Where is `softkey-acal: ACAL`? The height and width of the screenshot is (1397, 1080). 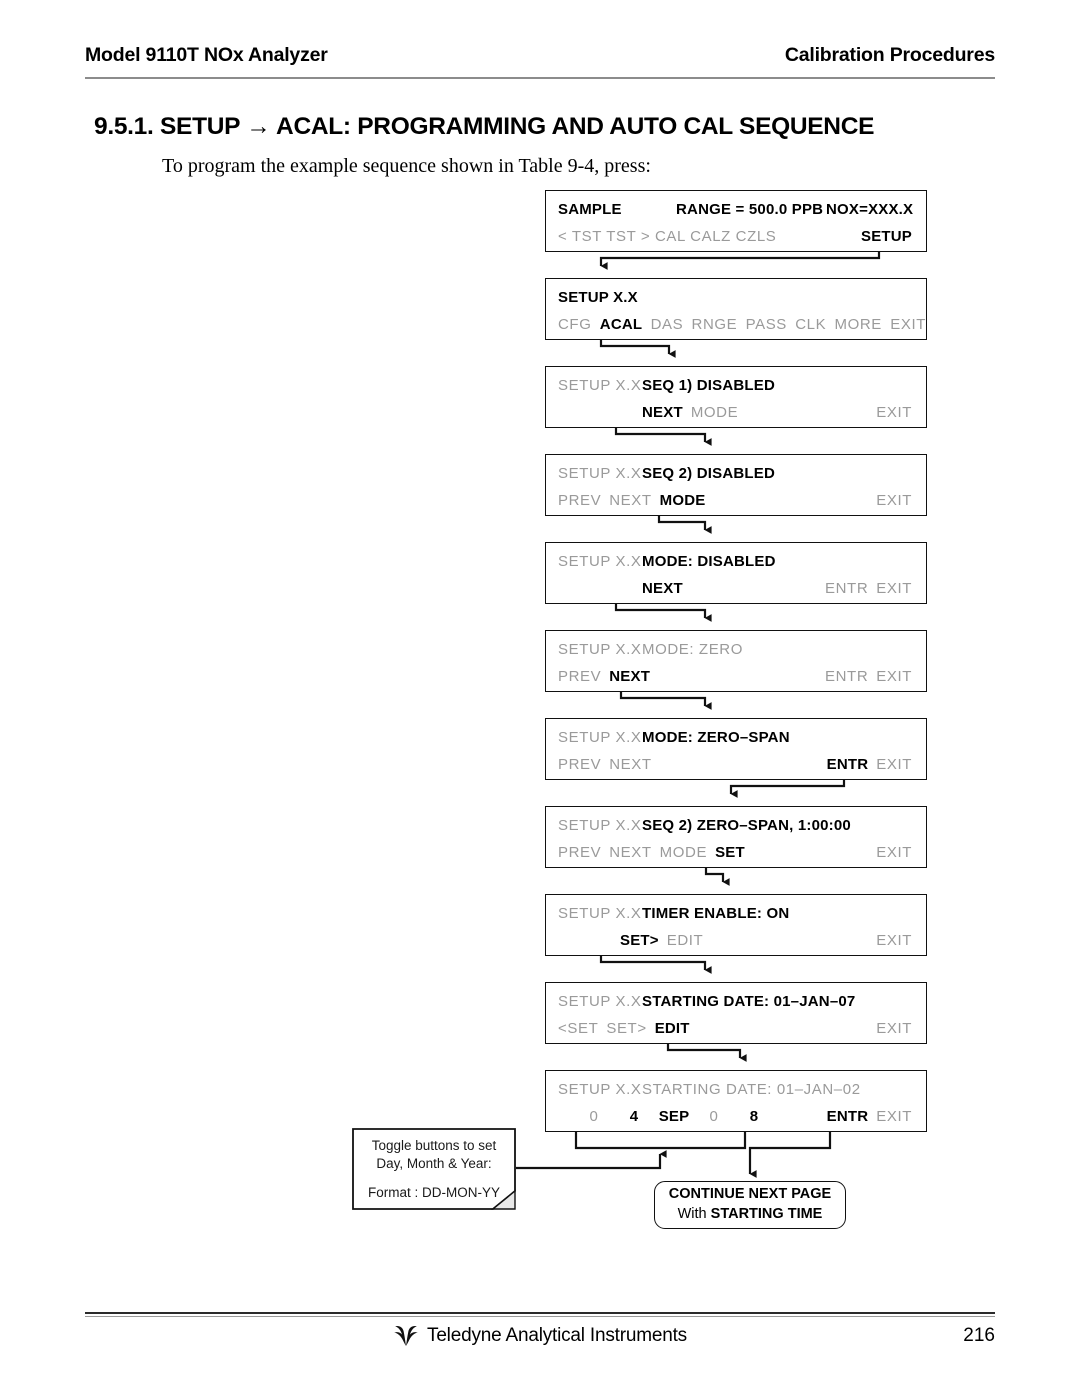
softkey-acal: ACAL is located at coordinates (621, 324).